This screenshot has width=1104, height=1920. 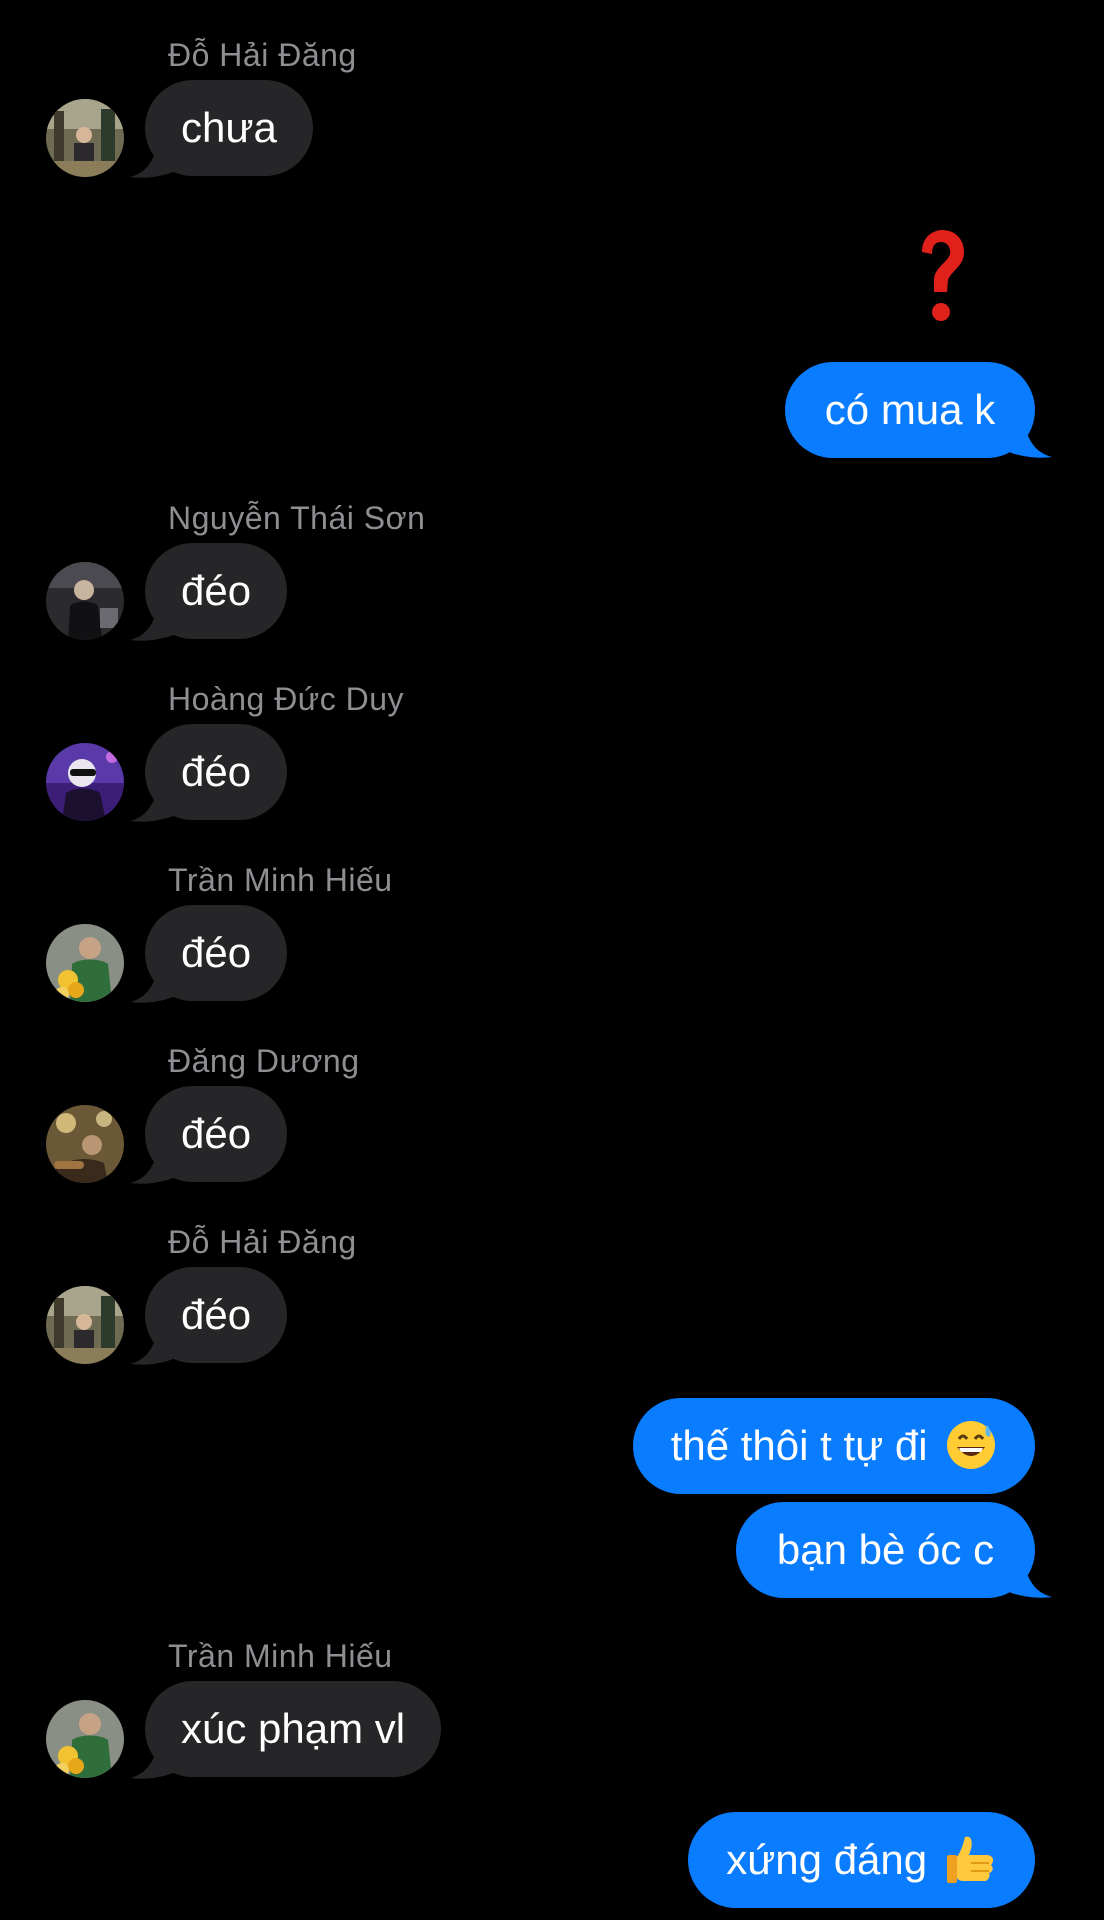 I want to click on grinning-sweat-emoji-icon, so click(x=971, y=1444).